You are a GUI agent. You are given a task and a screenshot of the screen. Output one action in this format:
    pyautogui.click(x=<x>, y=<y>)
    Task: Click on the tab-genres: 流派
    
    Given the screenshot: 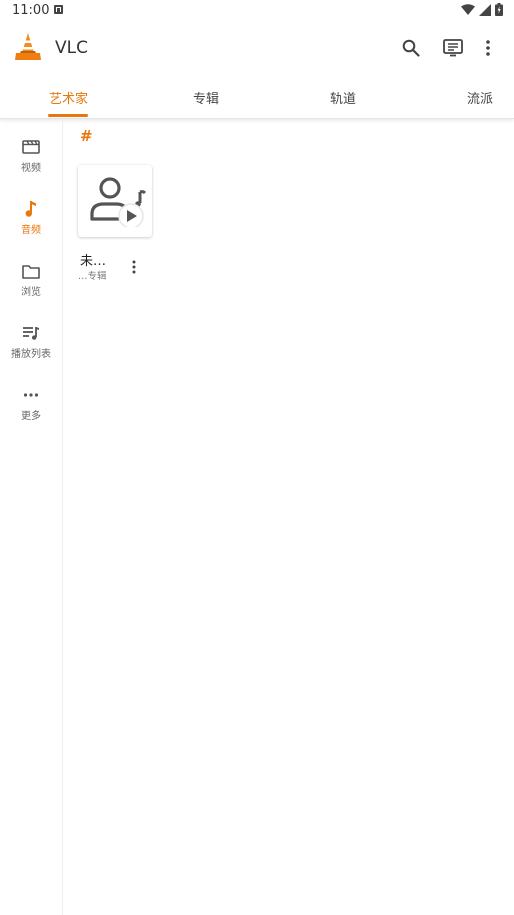 What is the action you would take?
    pyautogui.click(x=480, y=97)
    